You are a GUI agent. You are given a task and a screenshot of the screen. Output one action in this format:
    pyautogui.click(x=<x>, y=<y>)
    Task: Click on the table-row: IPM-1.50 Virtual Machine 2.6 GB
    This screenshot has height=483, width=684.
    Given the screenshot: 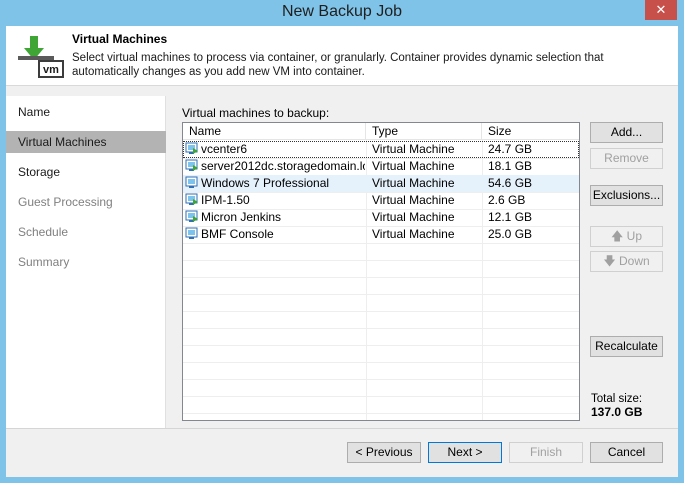 What is the action you would take?
    pyautogui.click(x=381, y=200)
    